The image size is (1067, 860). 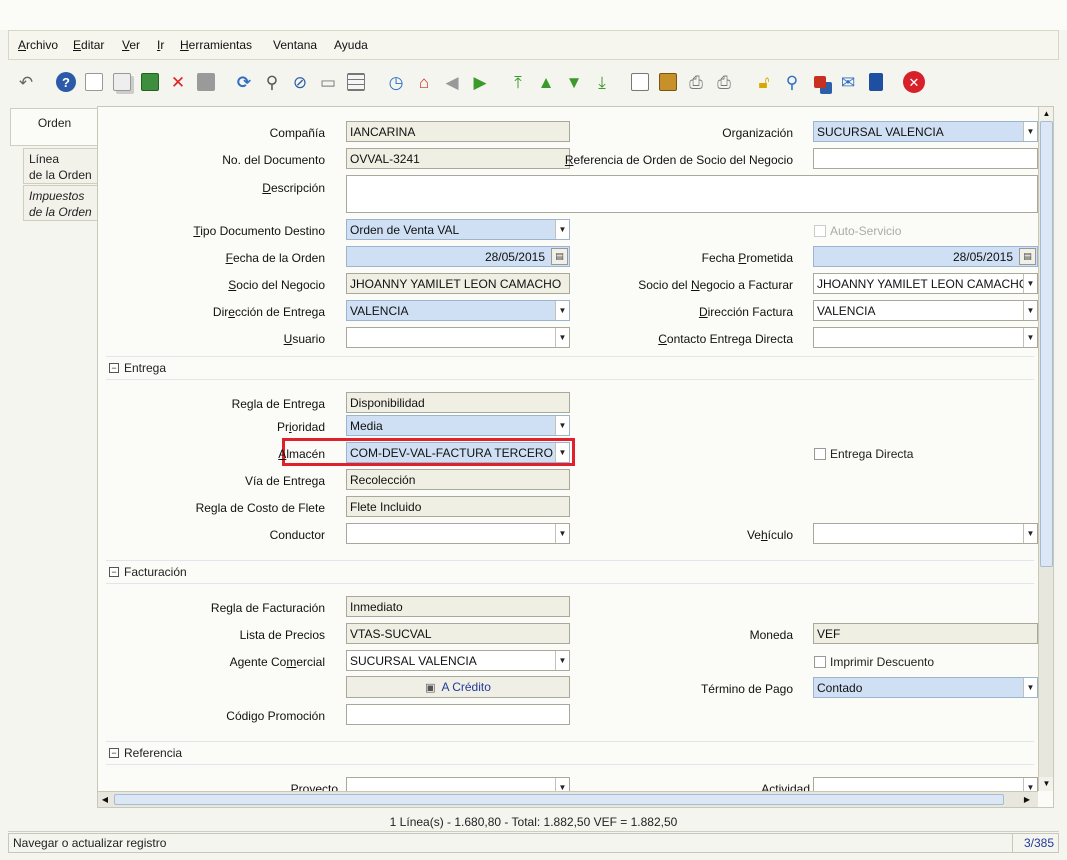 I want to click on credit-button: ▣ A Crédito, so click(x=458, y=687).